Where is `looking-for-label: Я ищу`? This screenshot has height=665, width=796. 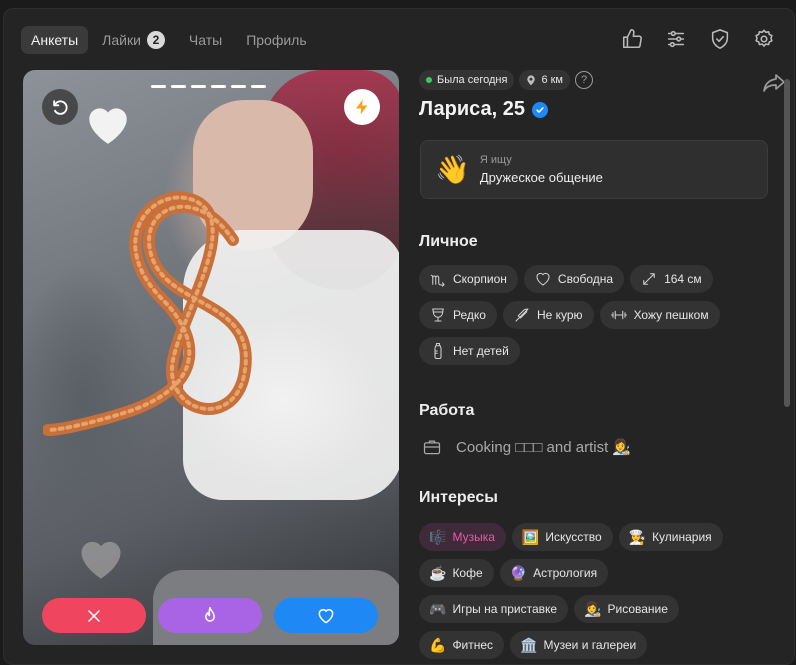 looking-for-label: Я ищу is located at coordinates (495, 160).